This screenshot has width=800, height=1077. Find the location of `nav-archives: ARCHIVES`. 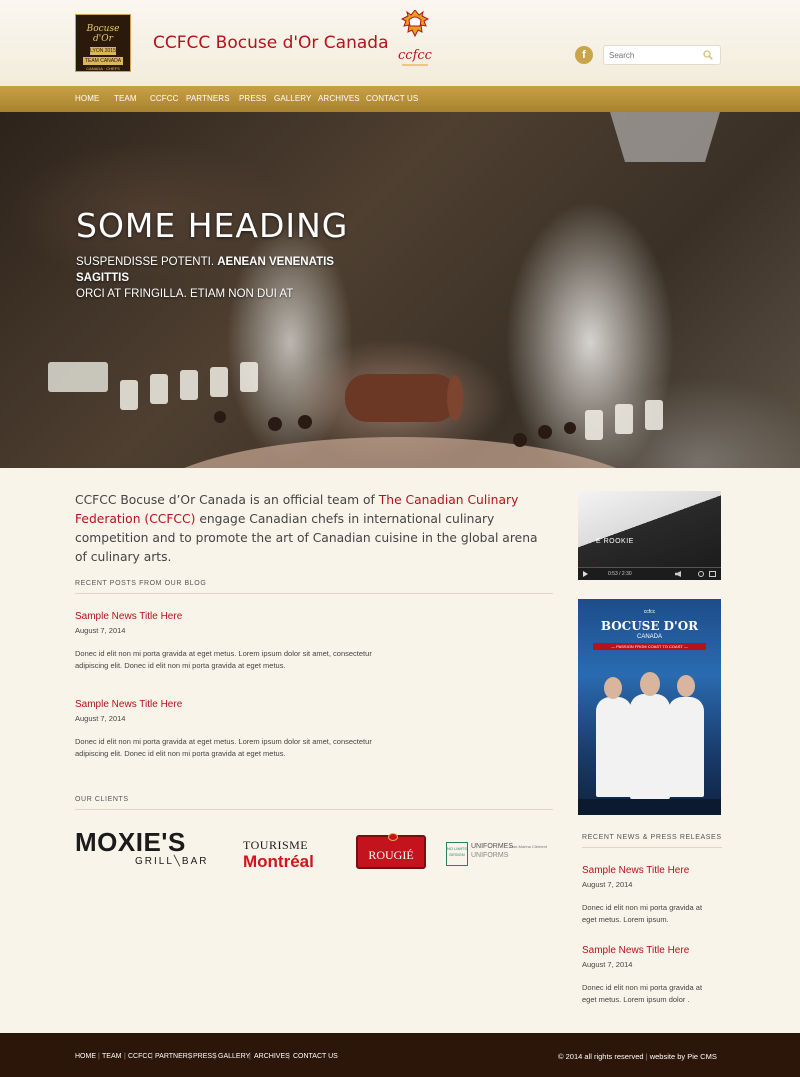

nav-archives: ARCHIVES is located at coordinates (339, 98).